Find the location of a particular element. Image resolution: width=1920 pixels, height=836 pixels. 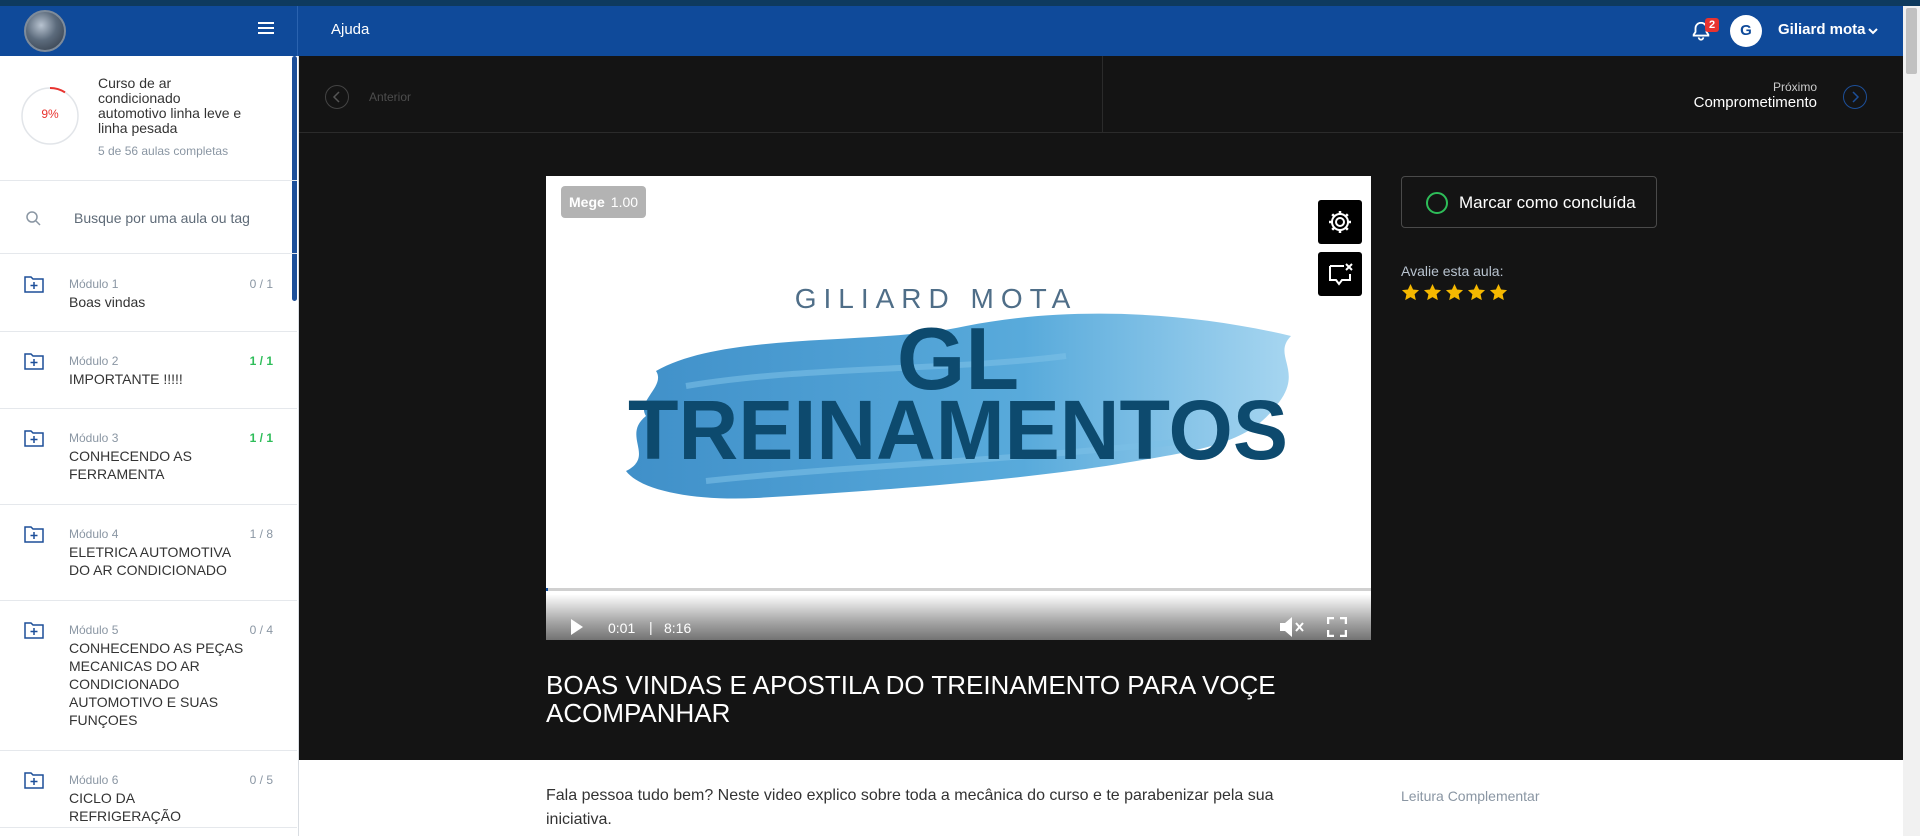

module-progress: 1 / 8 is located at coordinates (261, 534).